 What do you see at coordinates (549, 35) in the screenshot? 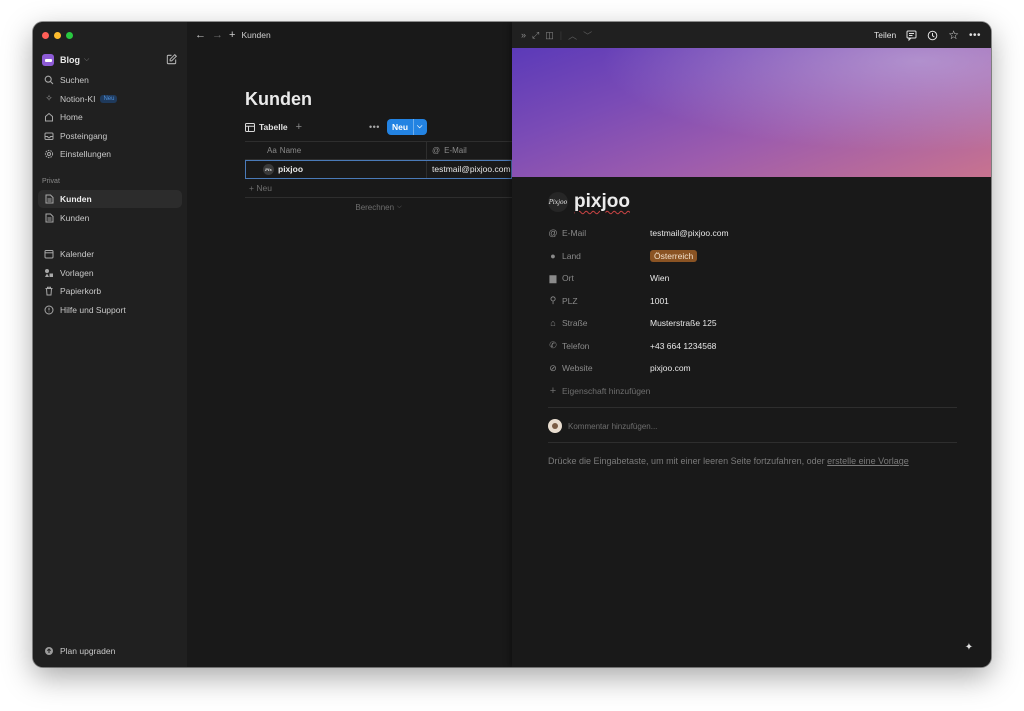
I see `panel-toggle-icon: ◫` at bounding box center [549, 35].